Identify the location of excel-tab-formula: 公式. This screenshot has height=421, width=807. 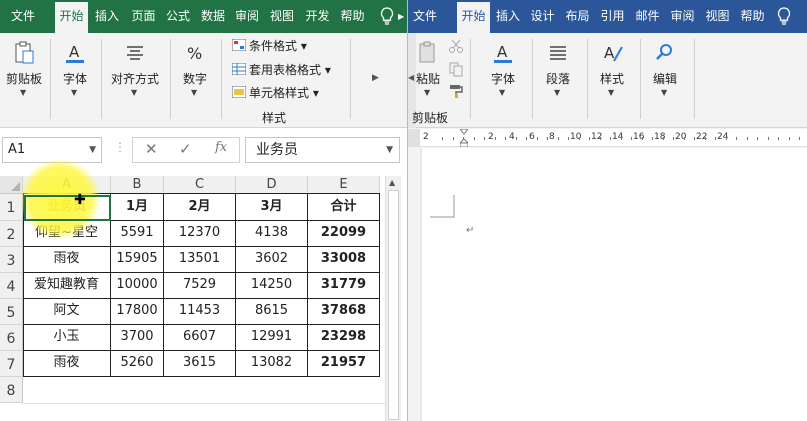
(178, 16).